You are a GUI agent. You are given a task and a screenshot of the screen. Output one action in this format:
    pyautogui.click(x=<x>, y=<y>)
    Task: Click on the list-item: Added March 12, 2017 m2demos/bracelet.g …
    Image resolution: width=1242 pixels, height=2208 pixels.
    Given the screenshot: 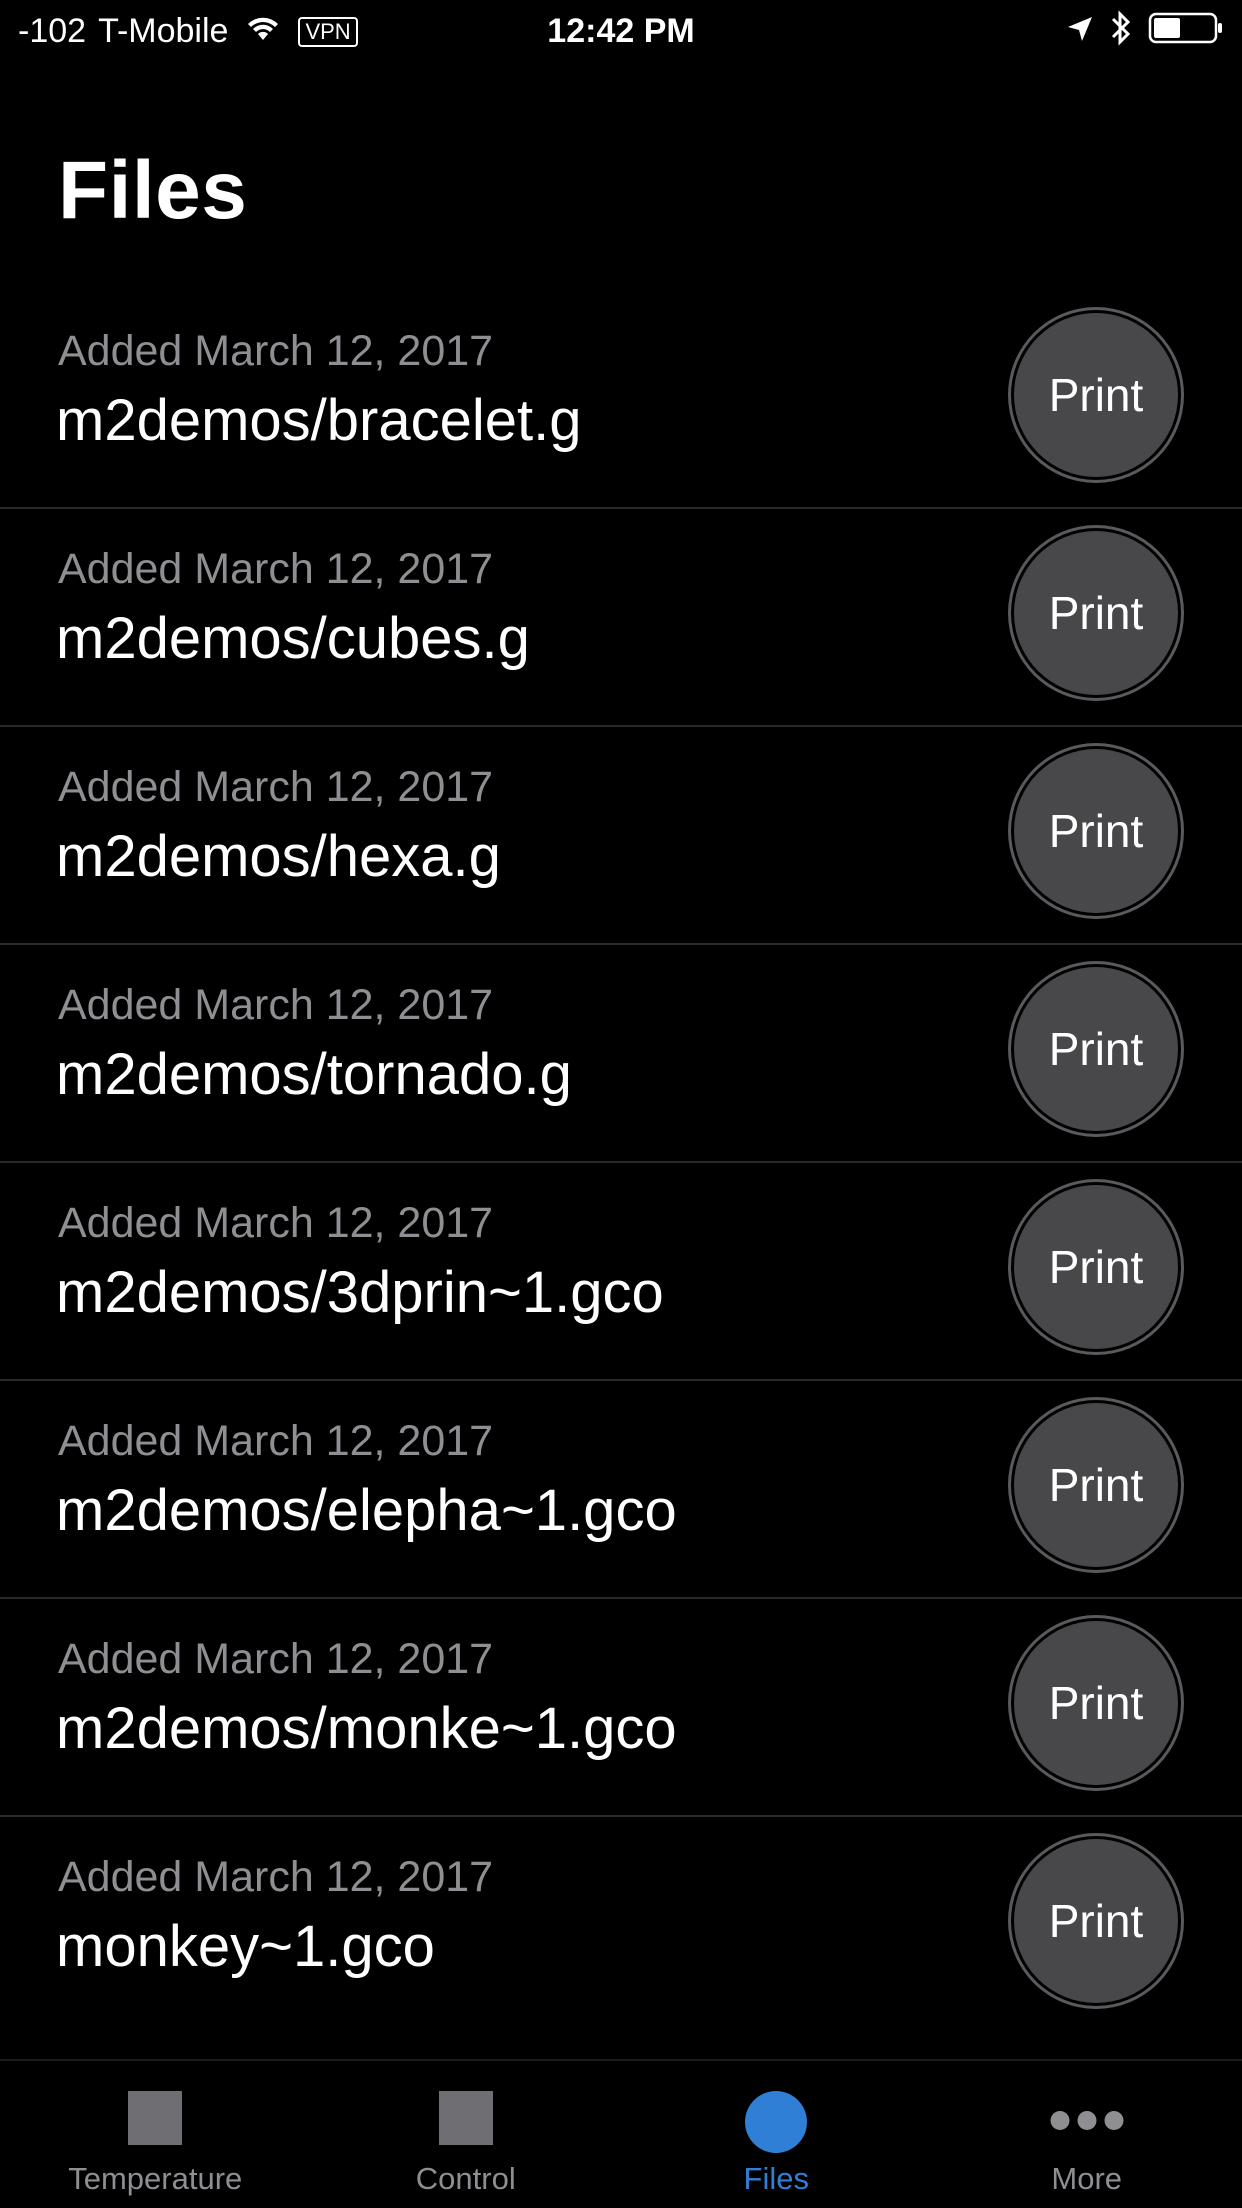 What is the action you would take?
    pyautogui.click(x=621, y=400)
    